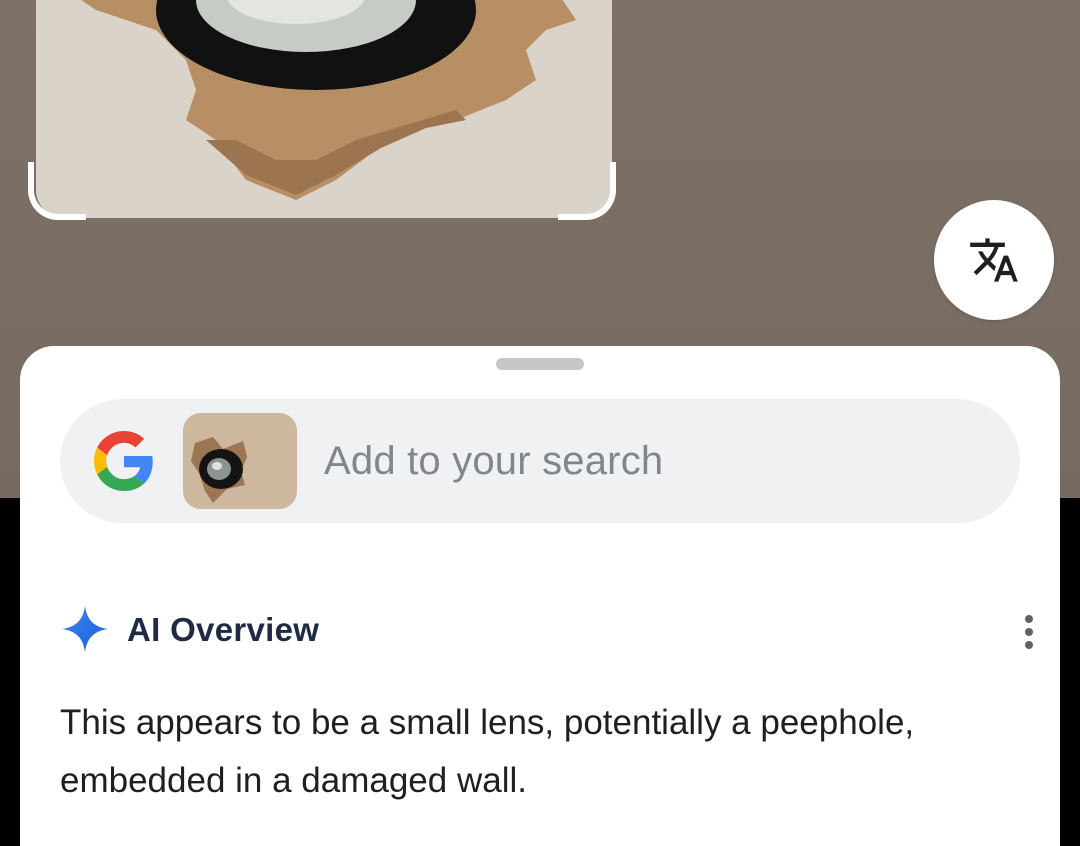  What do you see at coordinates (546, 630) in the screenshot?
I see `ai-overview-header: AI Overview` at bounding box center [546, 630].